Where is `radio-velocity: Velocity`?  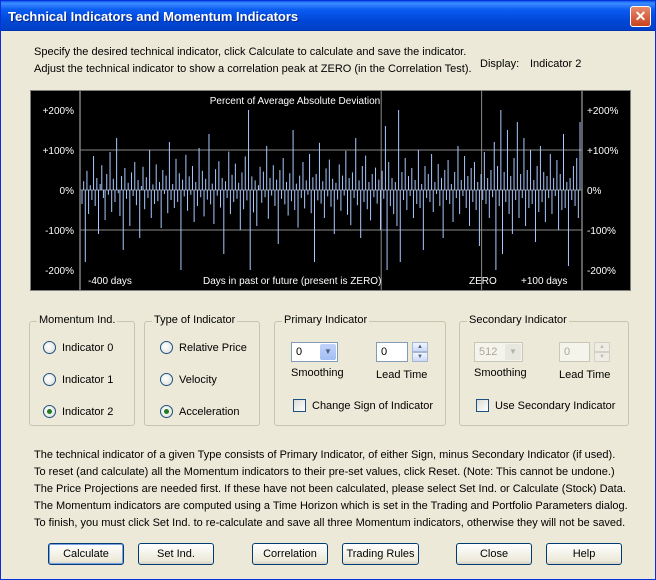
radio-velocity: Velocity is located at coordinates (188, 379).